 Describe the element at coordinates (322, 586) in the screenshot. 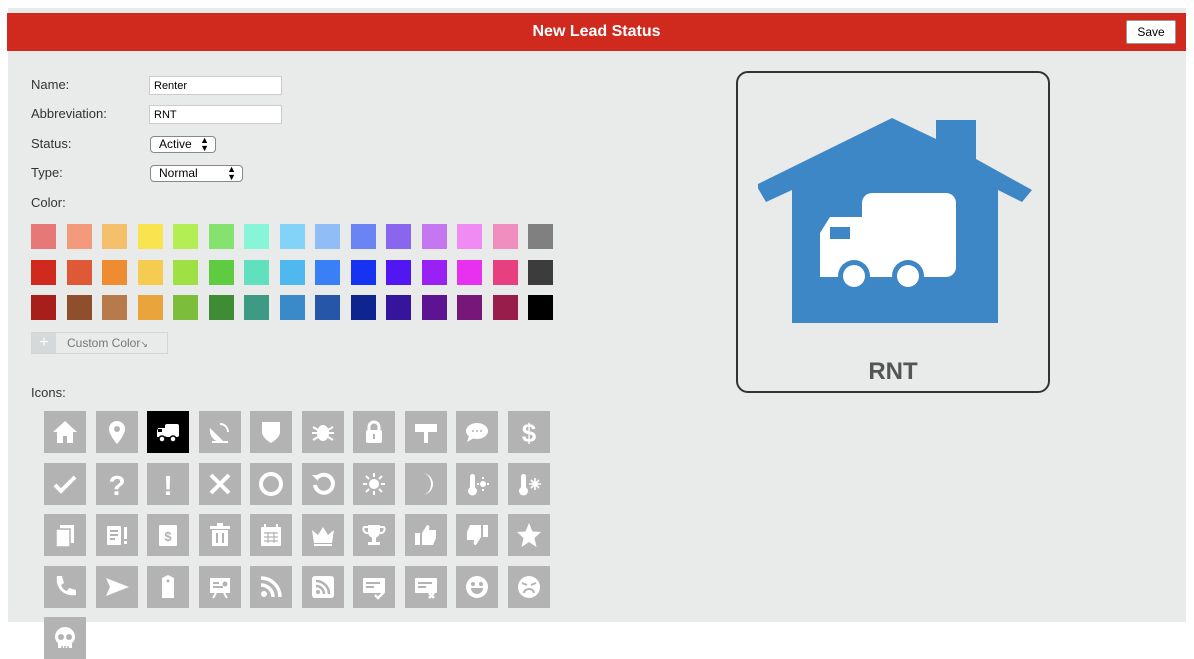

I see `icon-option-rss-box` at that location.